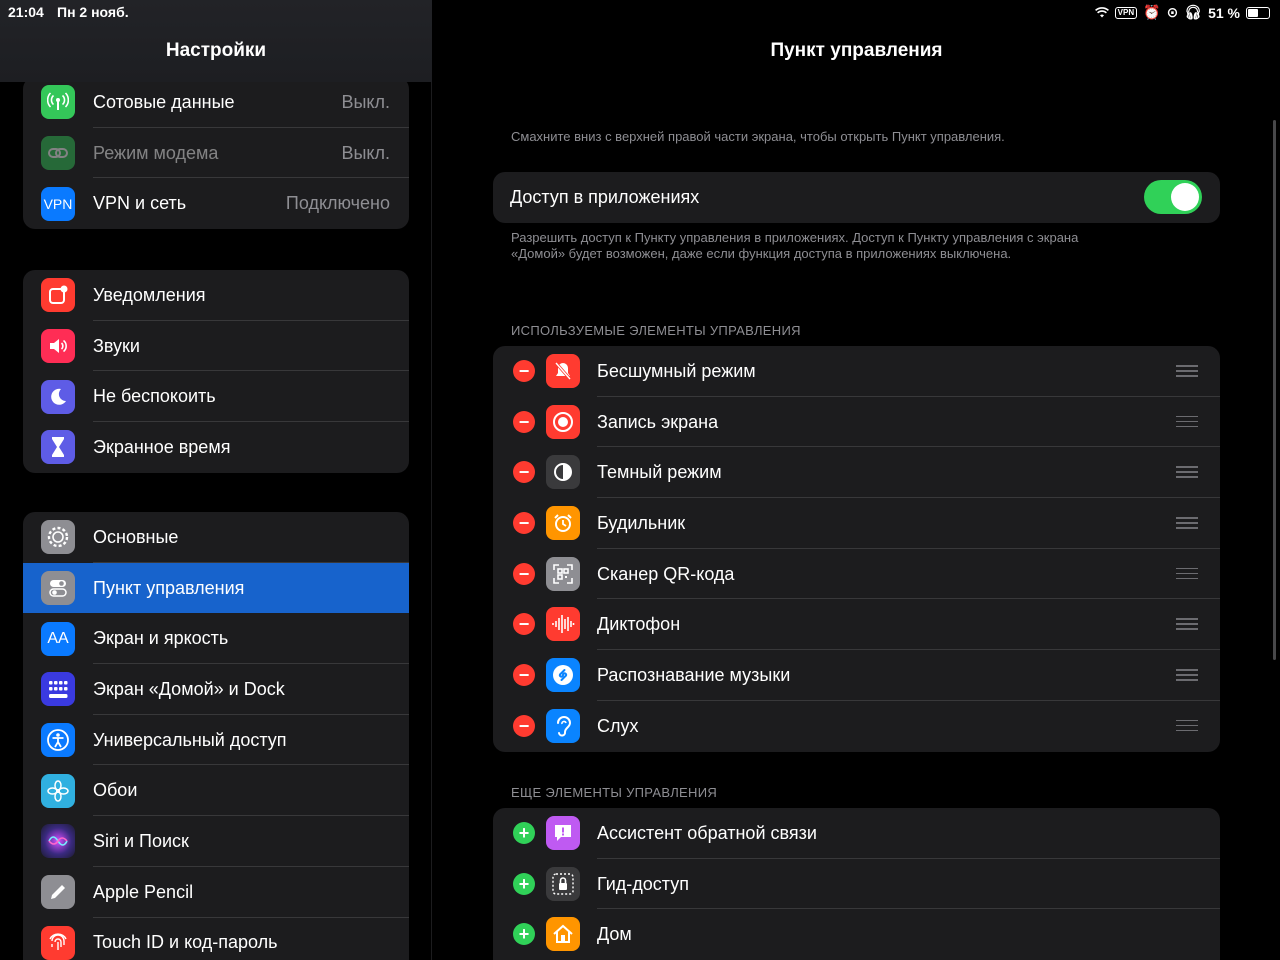 The width and height of the screenshot is (1280, 960). I want to click on sidebar-item-label: Touch ID и код-пароль, so click(185, 942).